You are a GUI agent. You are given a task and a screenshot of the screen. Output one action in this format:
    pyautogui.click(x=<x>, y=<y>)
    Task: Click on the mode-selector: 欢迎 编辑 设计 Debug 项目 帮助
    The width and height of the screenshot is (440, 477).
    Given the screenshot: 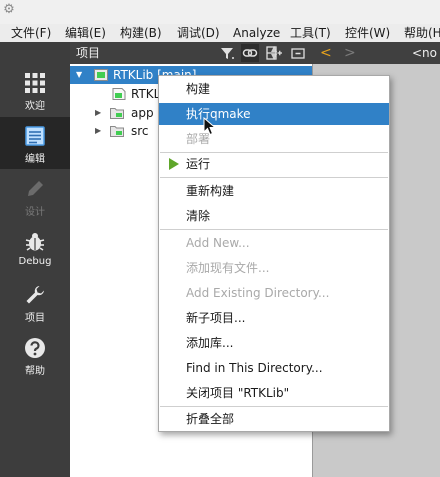 What is the action you would take?
    pyautogui.click(x=35, y=259)
    